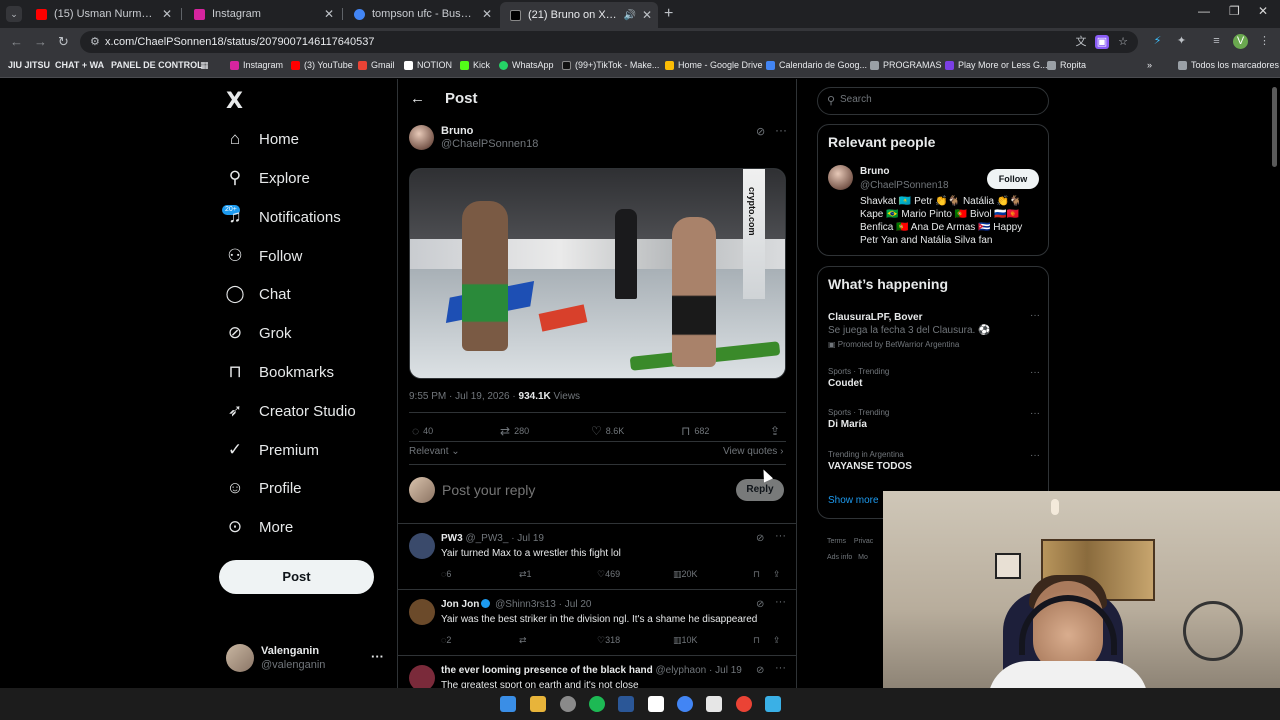 The image size is (1280, 720). Describe the element at coordinates (753, 451) in the screenshot. I see `view-quotes-link: View quotes ›` at that location.